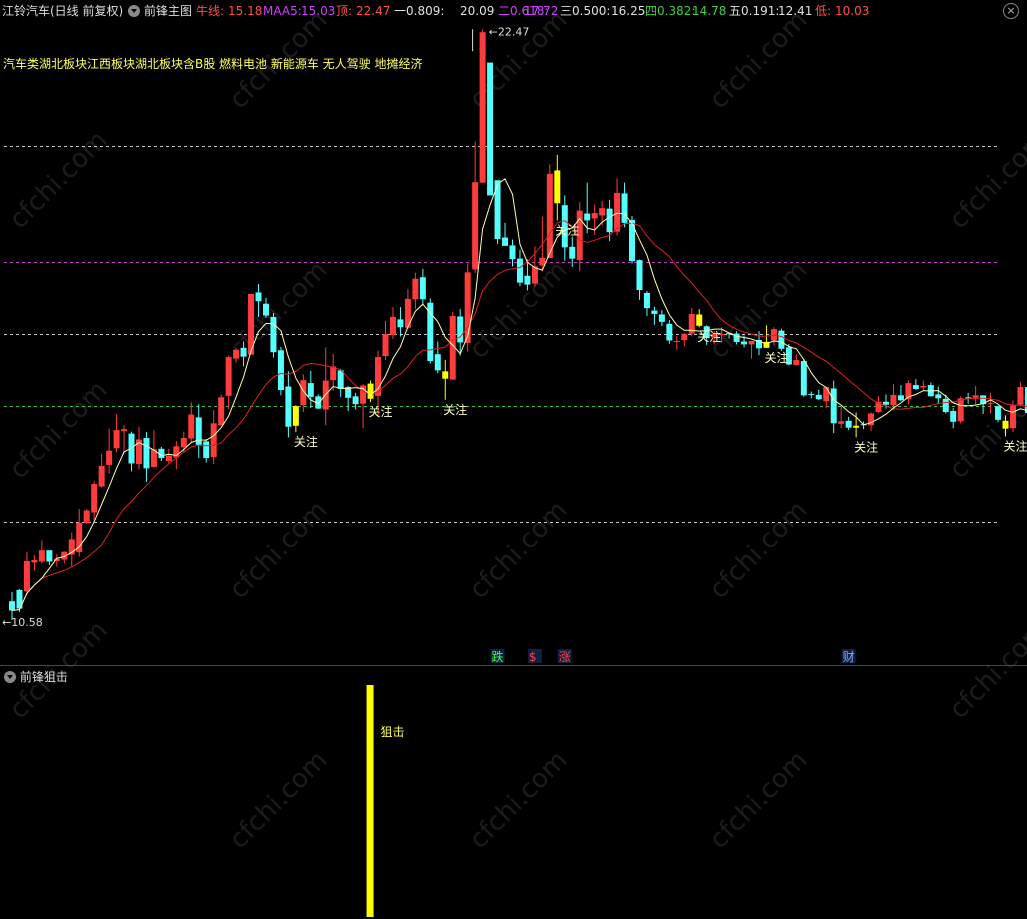 This screenshot has height=919, width=1027. What do you see at coordinates (565, 656) in the screenshot?
I see `event-marker: 涨` at bounding box center [565, 656].